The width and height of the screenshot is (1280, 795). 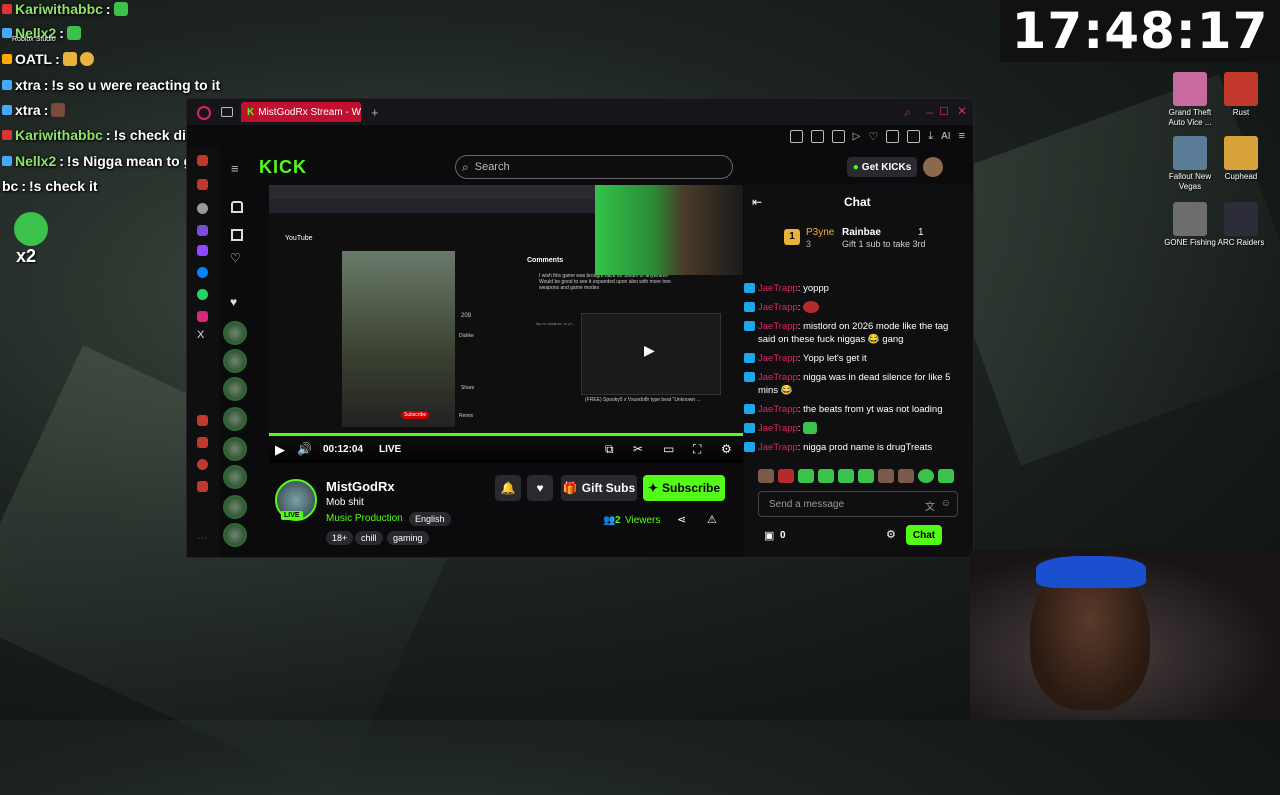 I want to click on shield-icon, so click(x=838, y=136).